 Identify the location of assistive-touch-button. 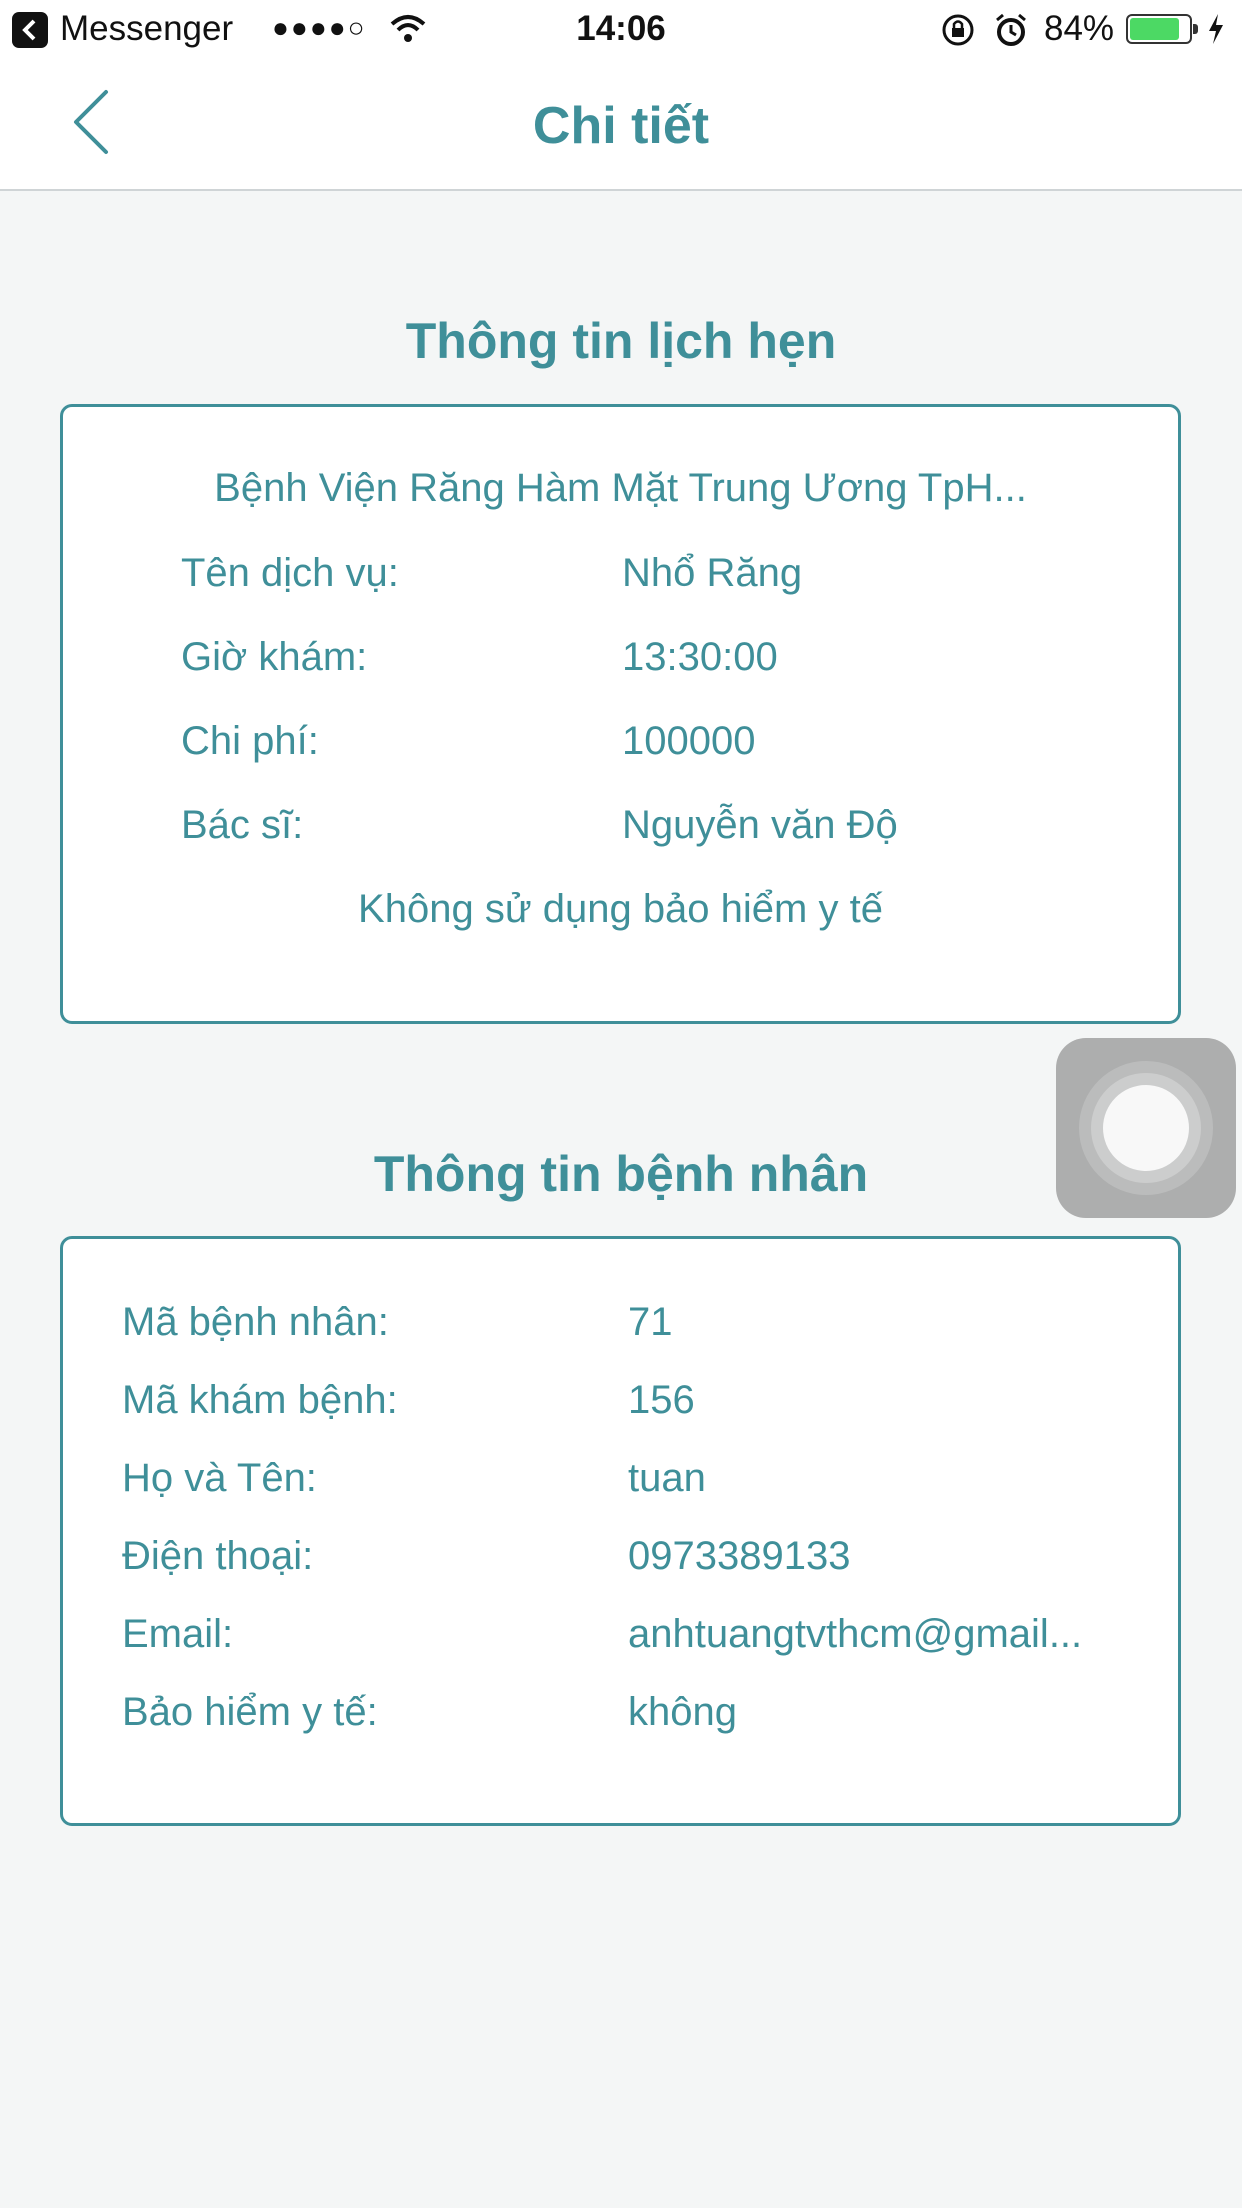
(1146, 1128).